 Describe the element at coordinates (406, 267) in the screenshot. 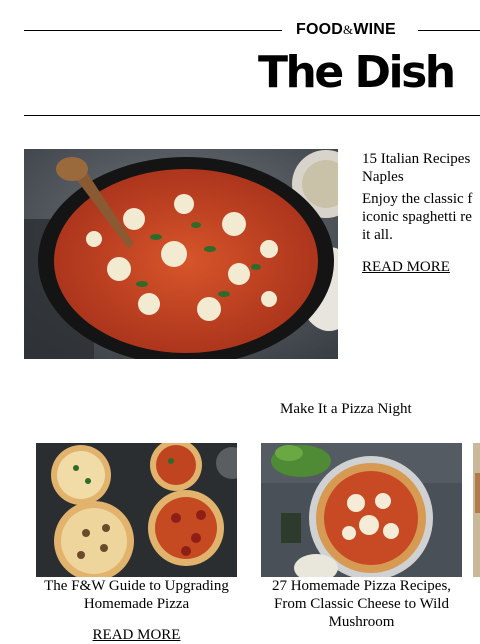

I see `feature-read-more-link: READ MORE` at that location.